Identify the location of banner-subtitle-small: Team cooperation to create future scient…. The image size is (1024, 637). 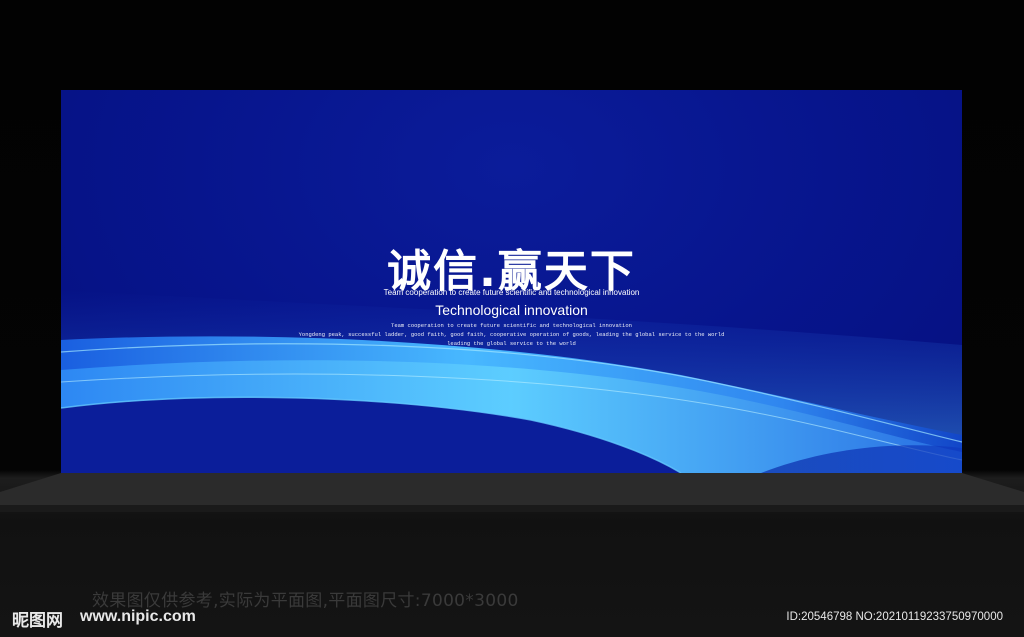
(511, 292).